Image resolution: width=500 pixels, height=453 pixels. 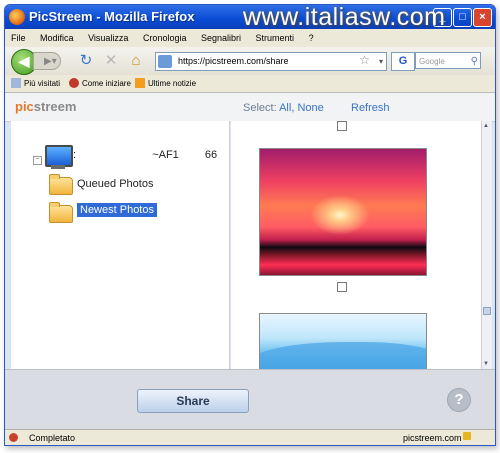 What do you see at coordinates (459, 400) in the screenshot?
I see `help-button: ?` at bounding box center [459, 400].